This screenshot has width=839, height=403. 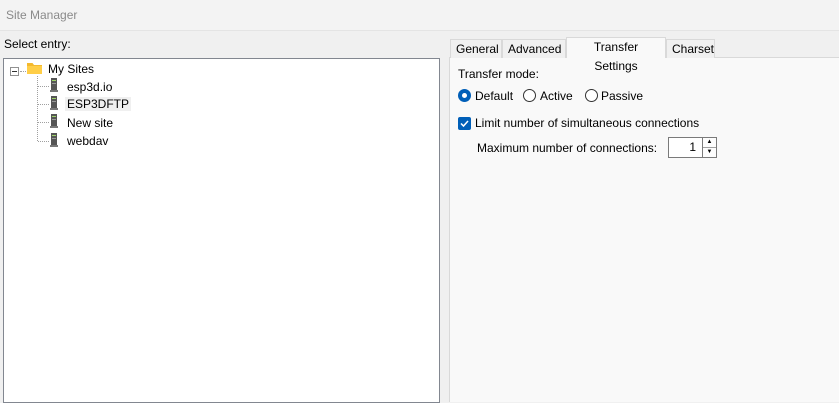 I want to click on tree-item-esp3d-io: esp3d.io, so click(x=89, y=87).